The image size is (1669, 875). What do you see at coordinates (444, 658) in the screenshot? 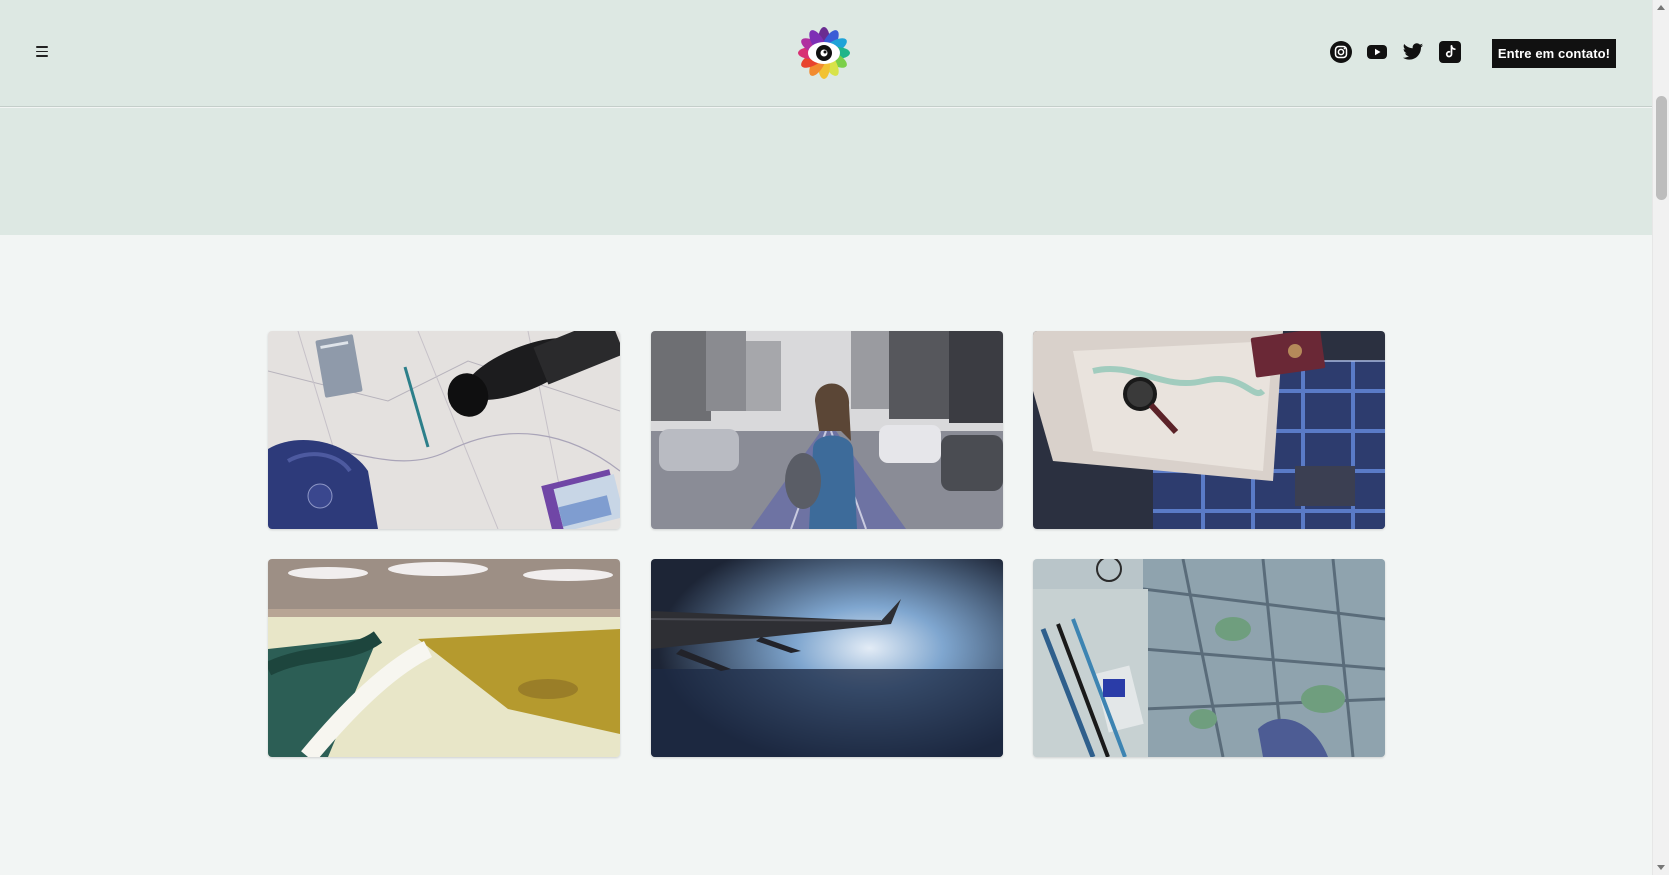
I see `gallery-image-aerial-lake` at bounding box center [444, 658].